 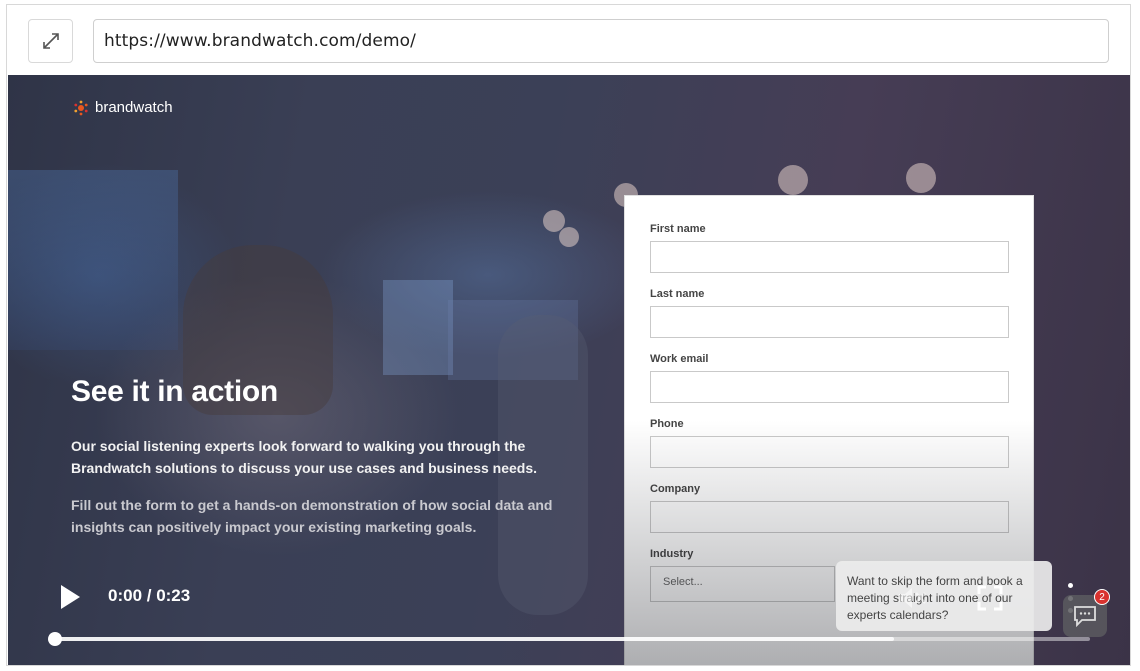 I want to click on first-name-label: First name, so click(x=678, y=229).